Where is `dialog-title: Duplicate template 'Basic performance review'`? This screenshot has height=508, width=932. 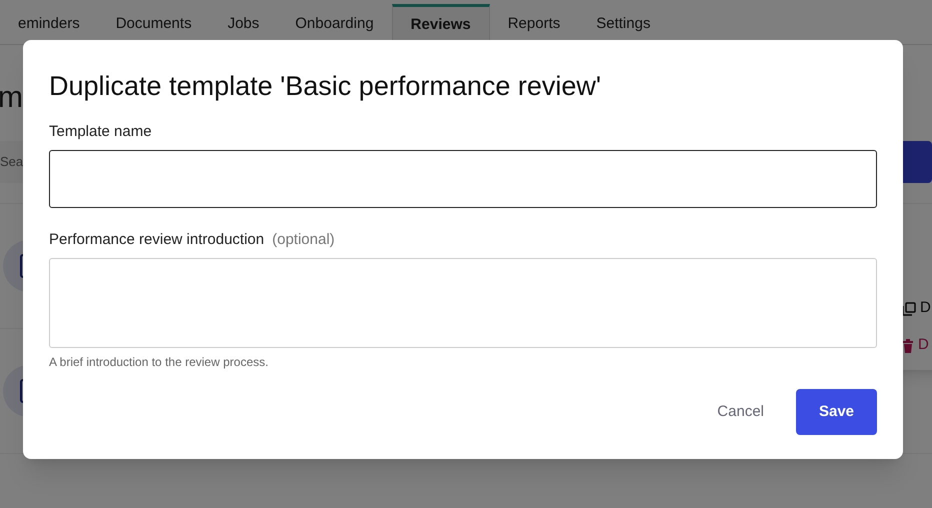
dialog-title: Duplicate template 'Basic performance review' is located at coordinates (325, 86).